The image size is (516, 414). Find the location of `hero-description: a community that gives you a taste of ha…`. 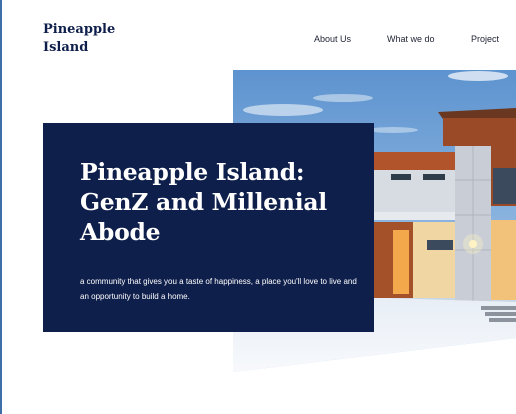

hero-description: a community that gives you a taste of ha… is located at coordinates (218, 289).